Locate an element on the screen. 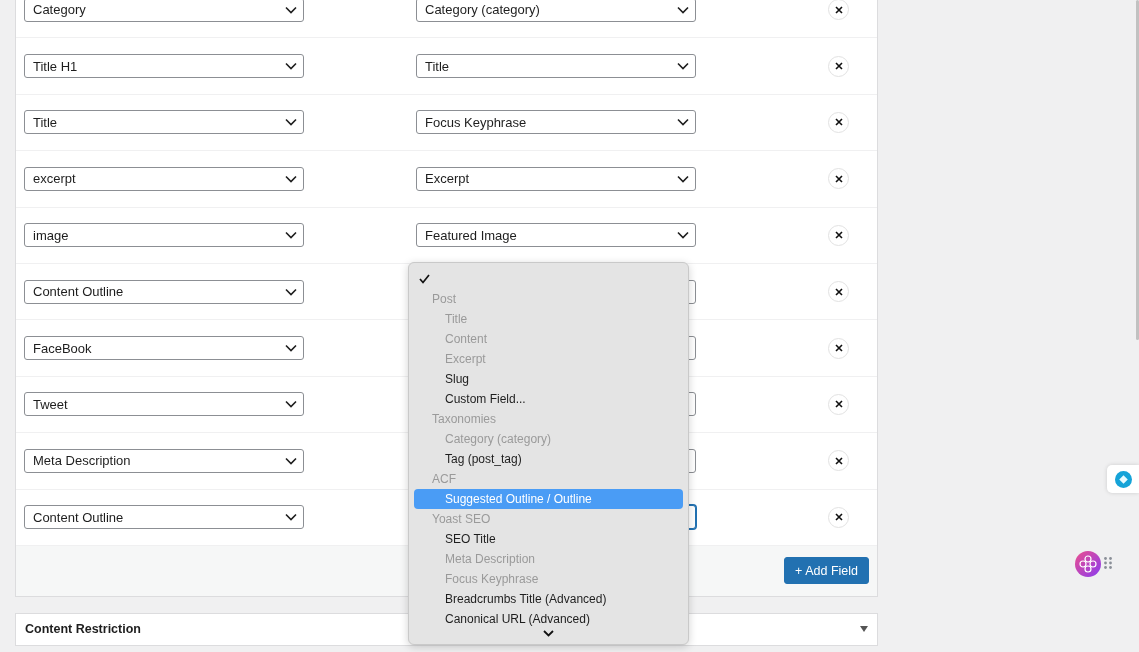  menu-group-label: Taxonomies is located at coordinates (464, 419).